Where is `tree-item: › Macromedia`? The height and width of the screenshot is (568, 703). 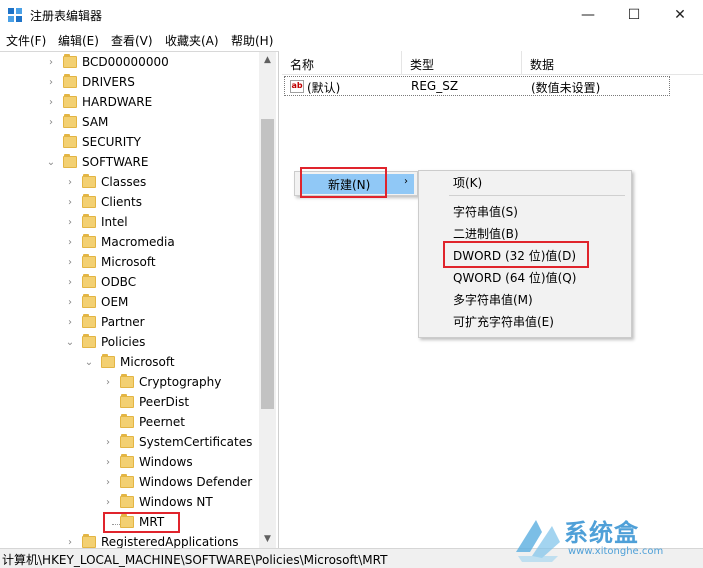 tree-item: › Macromedia is located at coordinates (130, 243).